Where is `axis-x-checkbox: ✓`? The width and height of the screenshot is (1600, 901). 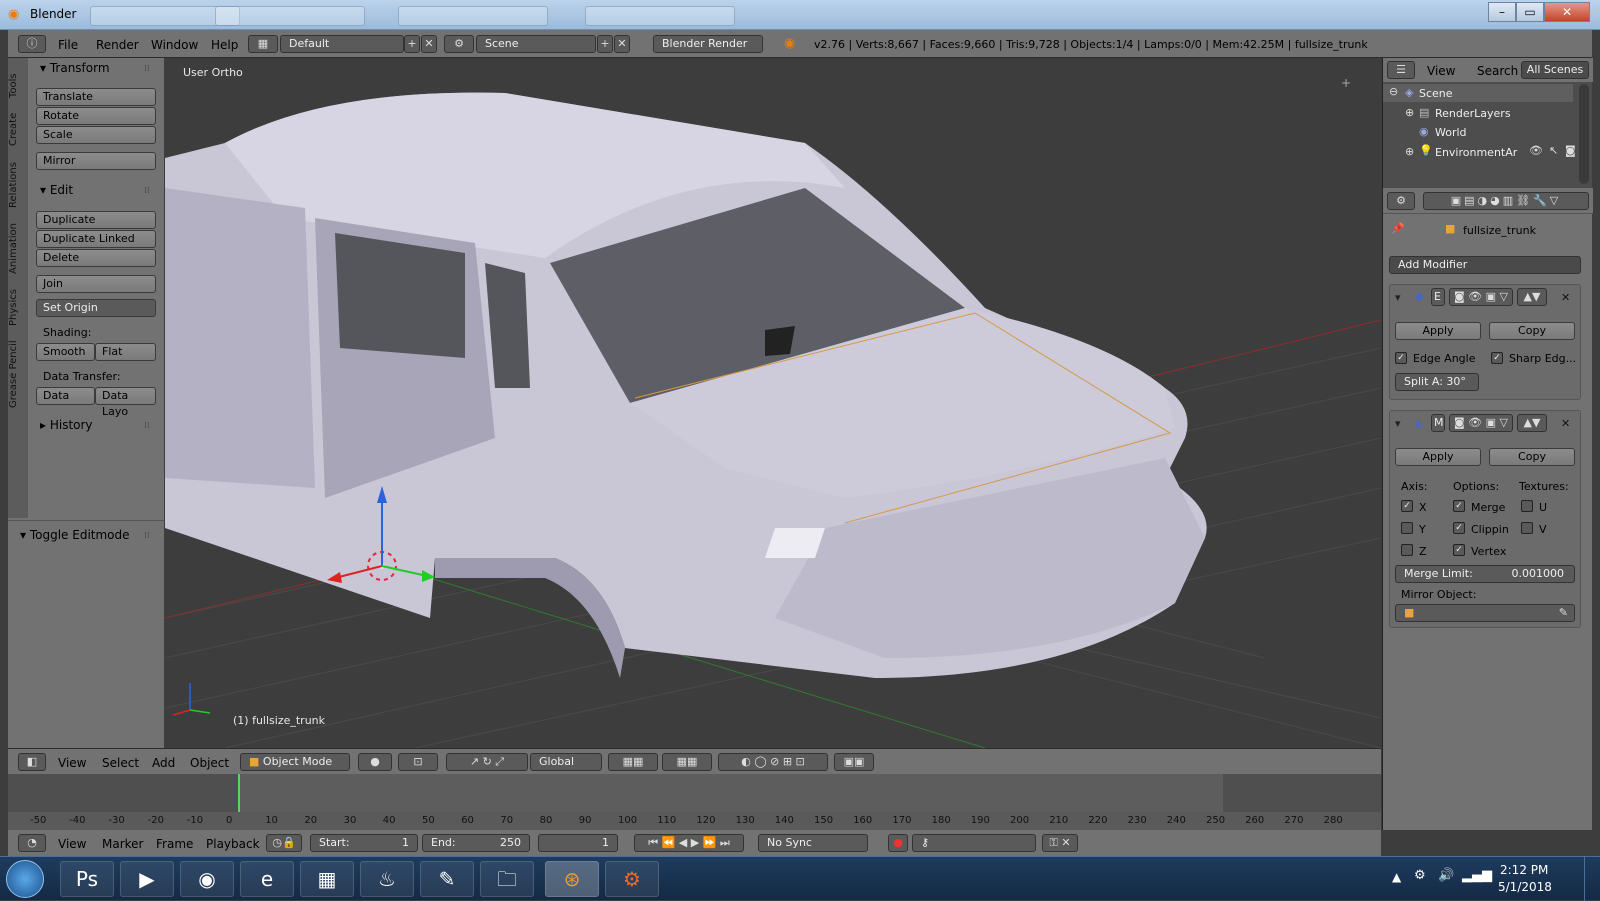
axis-x-checkbox: ✓ is located at coordinates (1407, 506).